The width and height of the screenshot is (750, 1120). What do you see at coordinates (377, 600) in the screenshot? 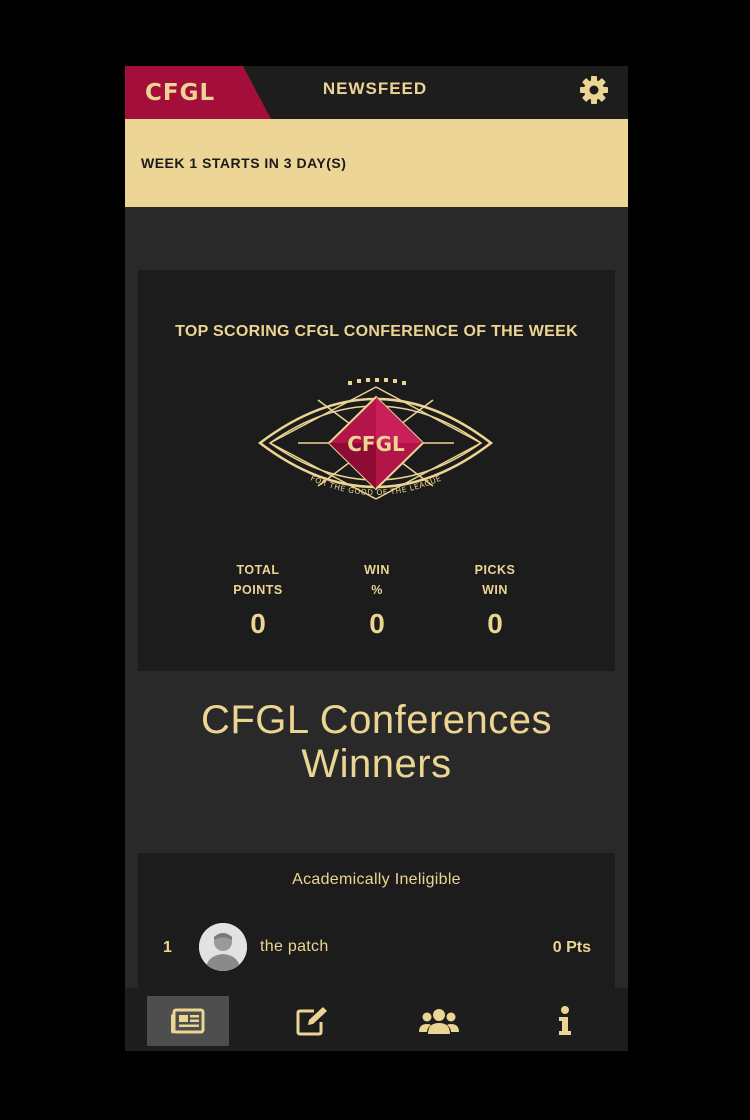
I see `stat-win-percent: WIN % 0` at bounding box center [377, 600].